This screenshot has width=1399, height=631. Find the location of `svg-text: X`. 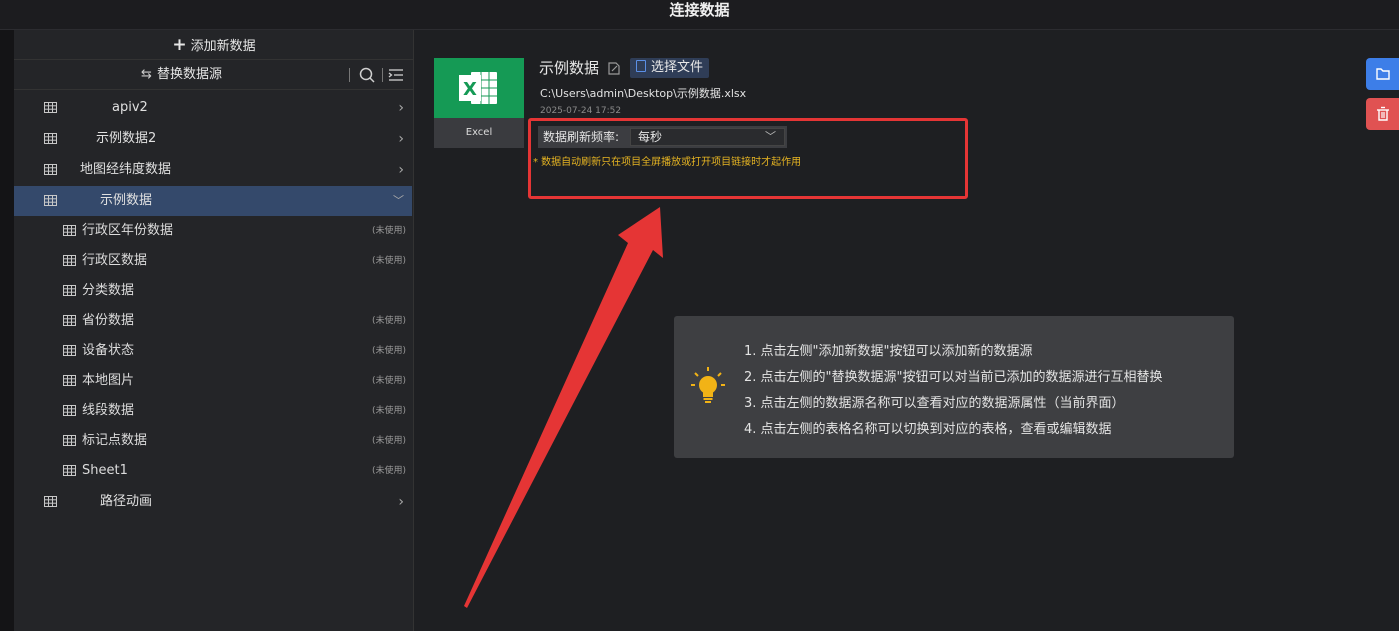

svg-text: X is located at coordinates (470, 89).